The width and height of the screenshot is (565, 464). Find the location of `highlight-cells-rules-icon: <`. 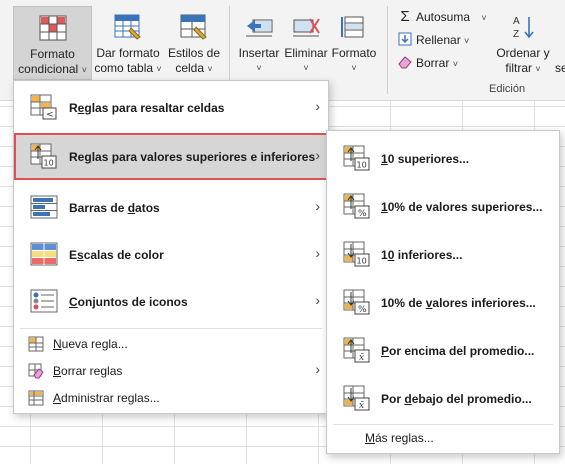

highlight-cells-rules-icon: < is located at coordinates (44, 107).